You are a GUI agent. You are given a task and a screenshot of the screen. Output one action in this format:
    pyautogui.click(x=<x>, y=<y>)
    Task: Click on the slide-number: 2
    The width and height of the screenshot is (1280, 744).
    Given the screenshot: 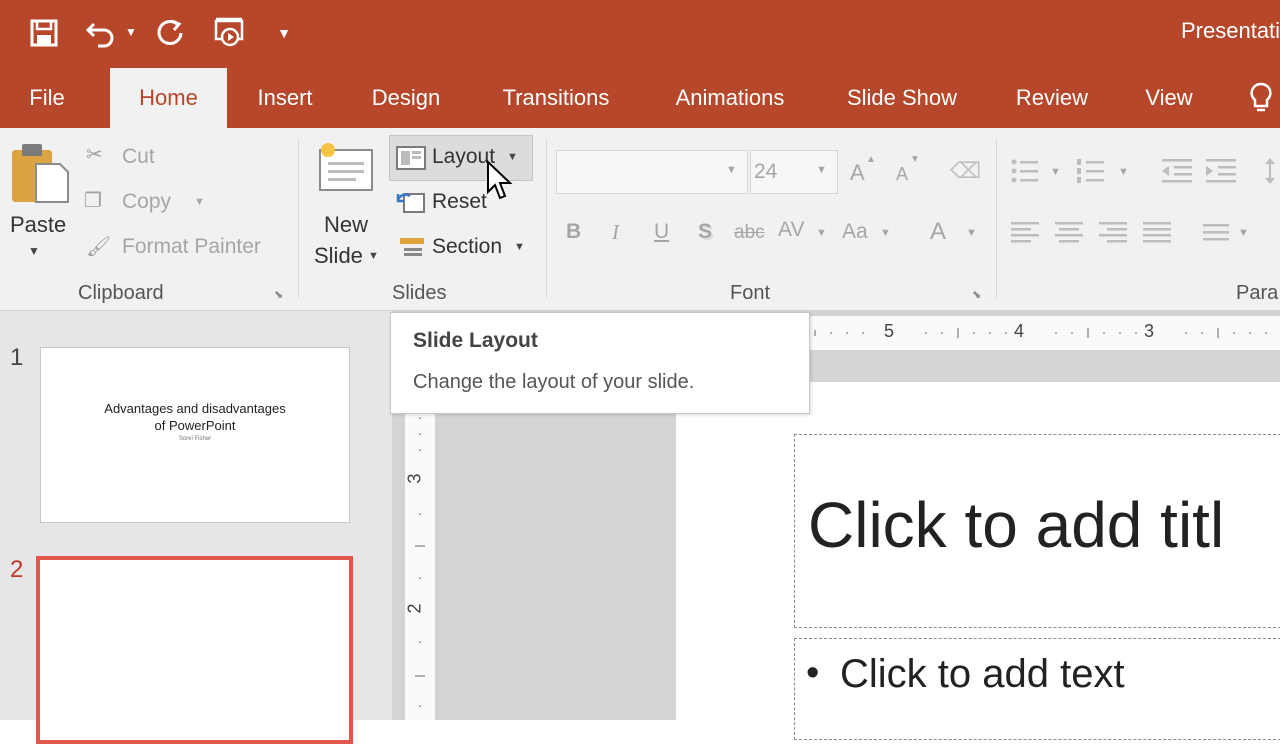 What is the action you would take?
    pyautogui.click(x=17, y=569)
    